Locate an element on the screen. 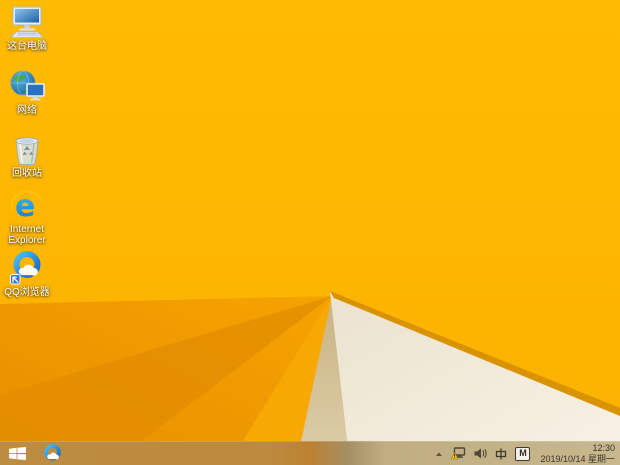 Image resolution: width=620 pixels, height=465 pixels. desktop-icon-label: QQ浏览器 is located at coordinates (27, 292).